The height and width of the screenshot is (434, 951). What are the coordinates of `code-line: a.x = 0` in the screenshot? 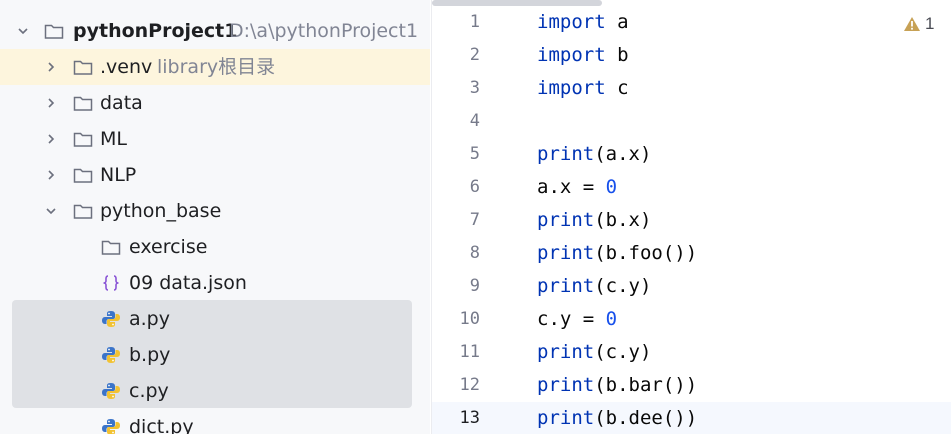 It's located at (577, 187).